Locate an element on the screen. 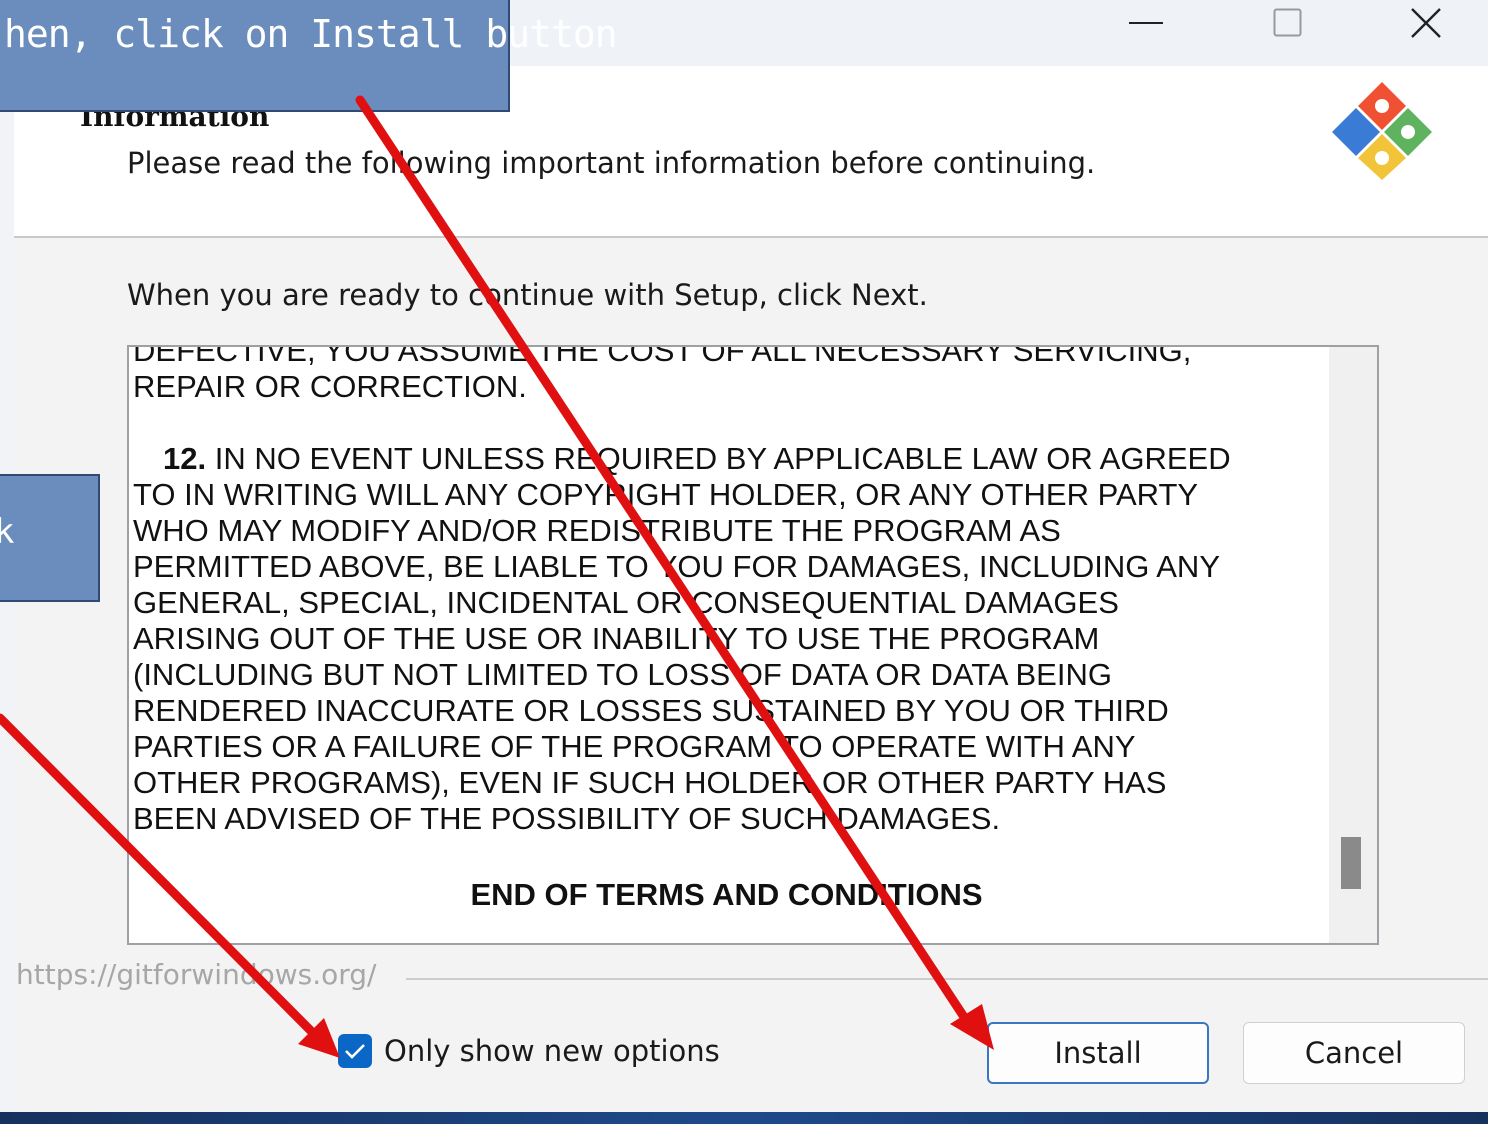 The height and width of the screenshot is (1124, 1488). taskbar-strip is located at coordinates (744, 1118).